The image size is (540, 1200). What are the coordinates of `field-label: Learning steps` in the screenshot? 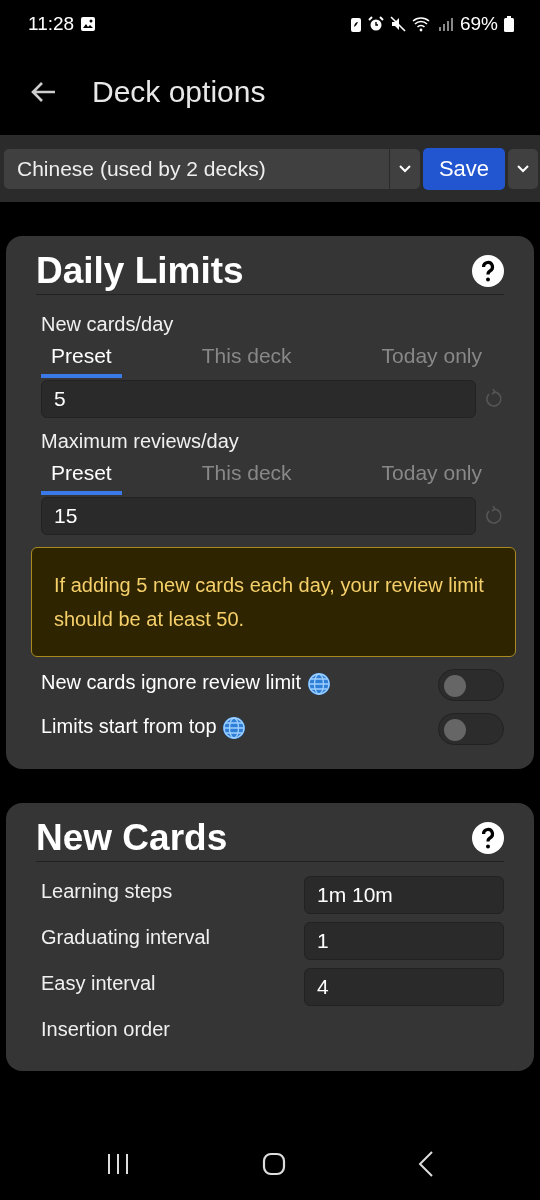 It's located at (107, 891).